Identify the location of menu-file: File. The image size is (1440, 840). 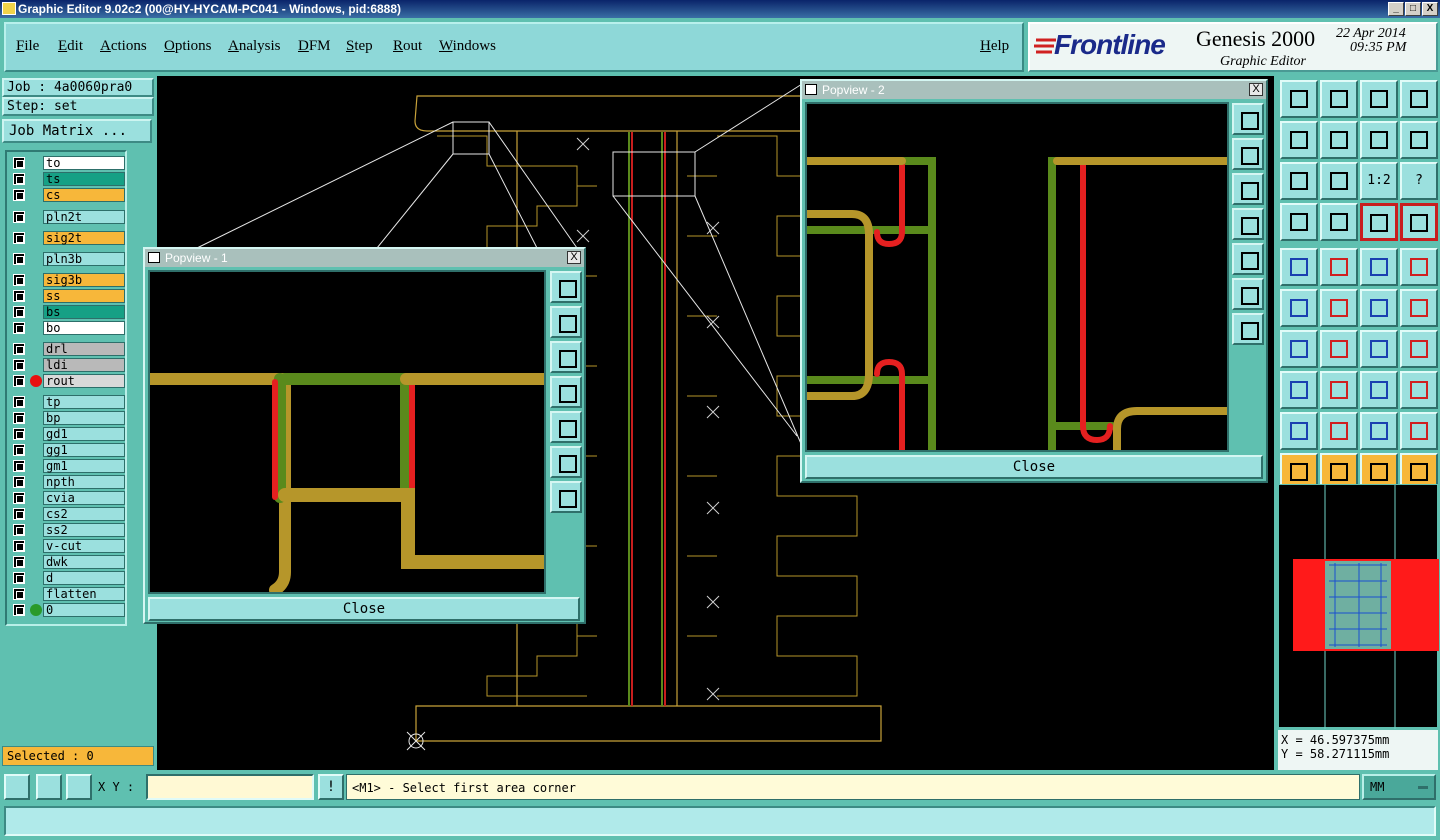
(27, 46).